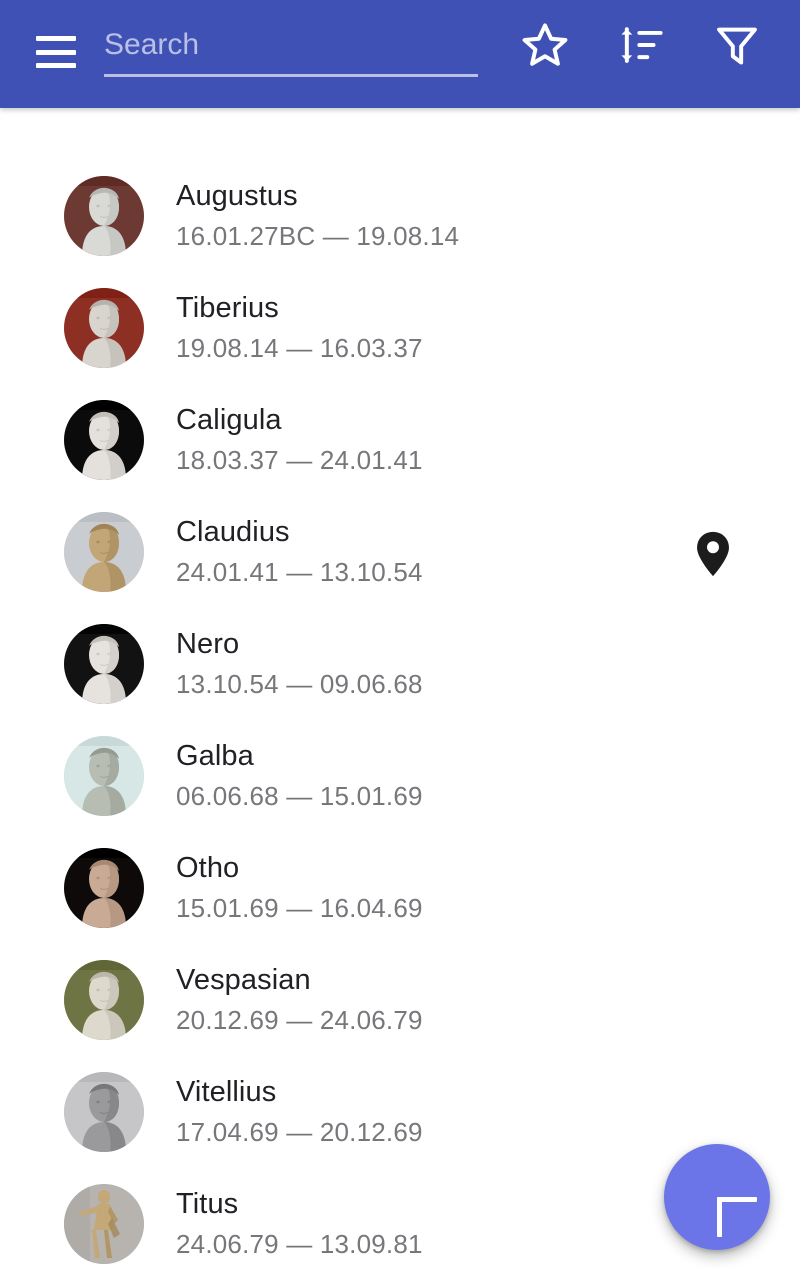  I want to click on plus-horizontal-bar, so click(737, 1199).